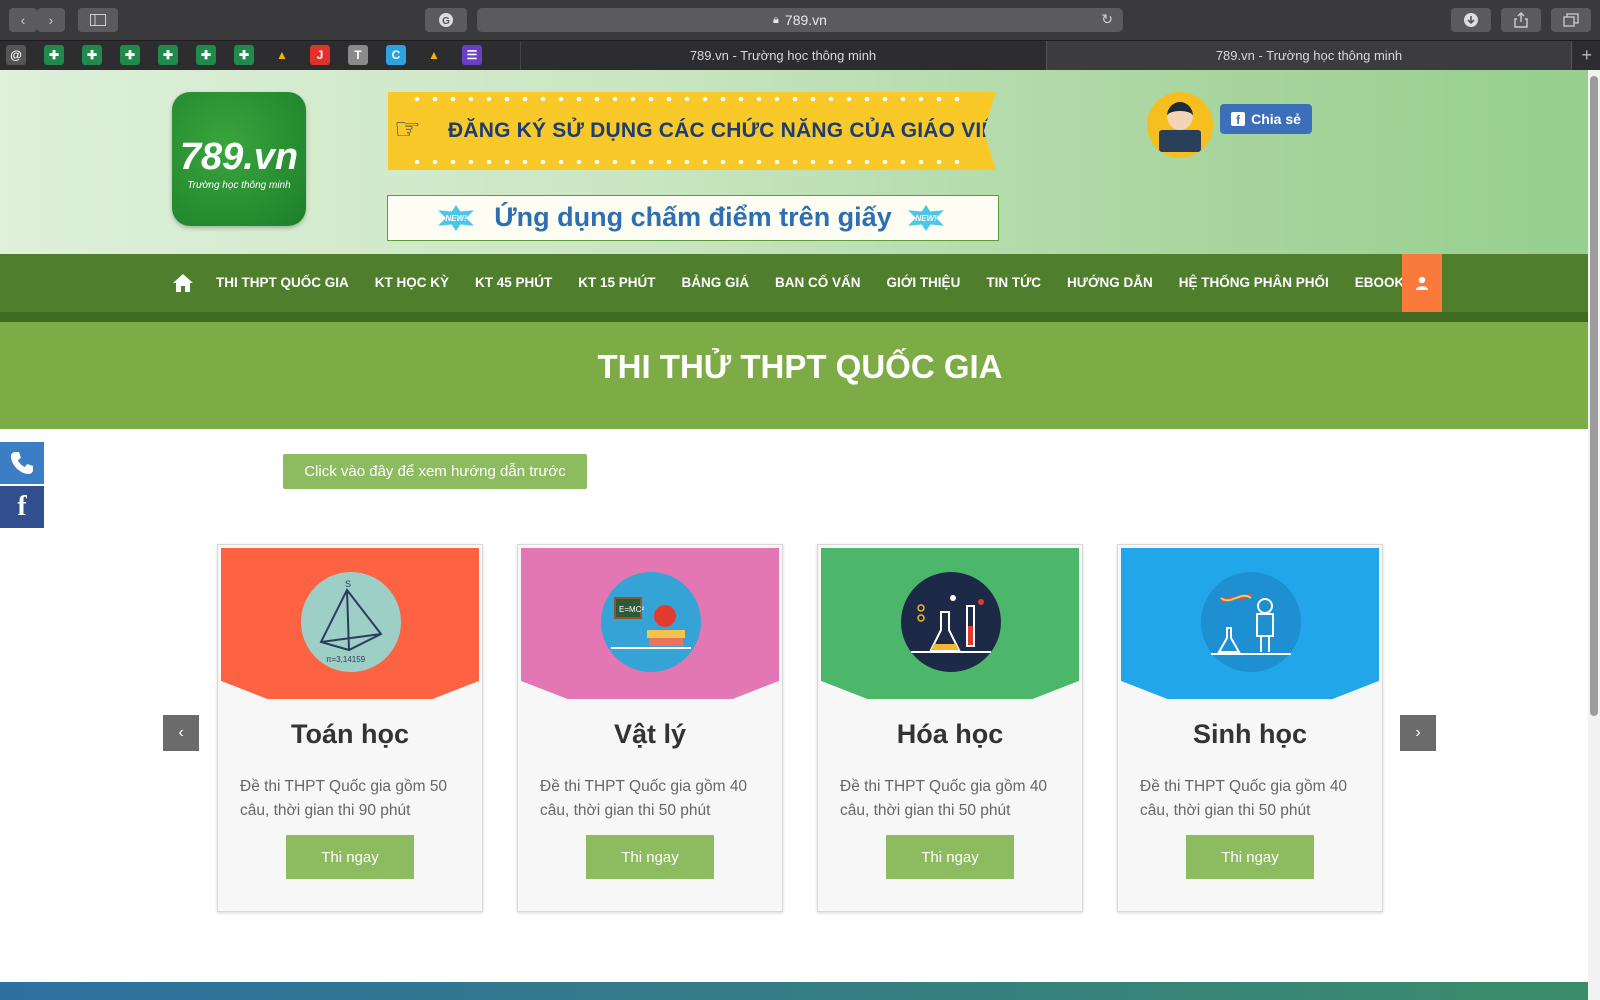  I want to click on tab-active: 789.vn - Trường học thông minh, so click(1309, 55).